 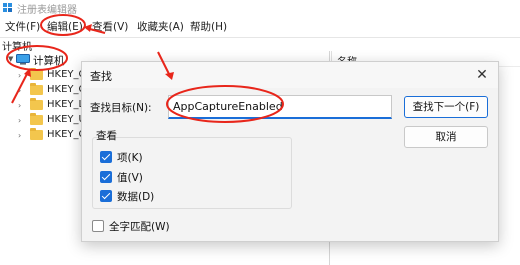 What do you see at coordinates (290, 75) in the screenshot?
I see `dialog-title-bar: 查找 ✕` at bounding box center [290, 75].